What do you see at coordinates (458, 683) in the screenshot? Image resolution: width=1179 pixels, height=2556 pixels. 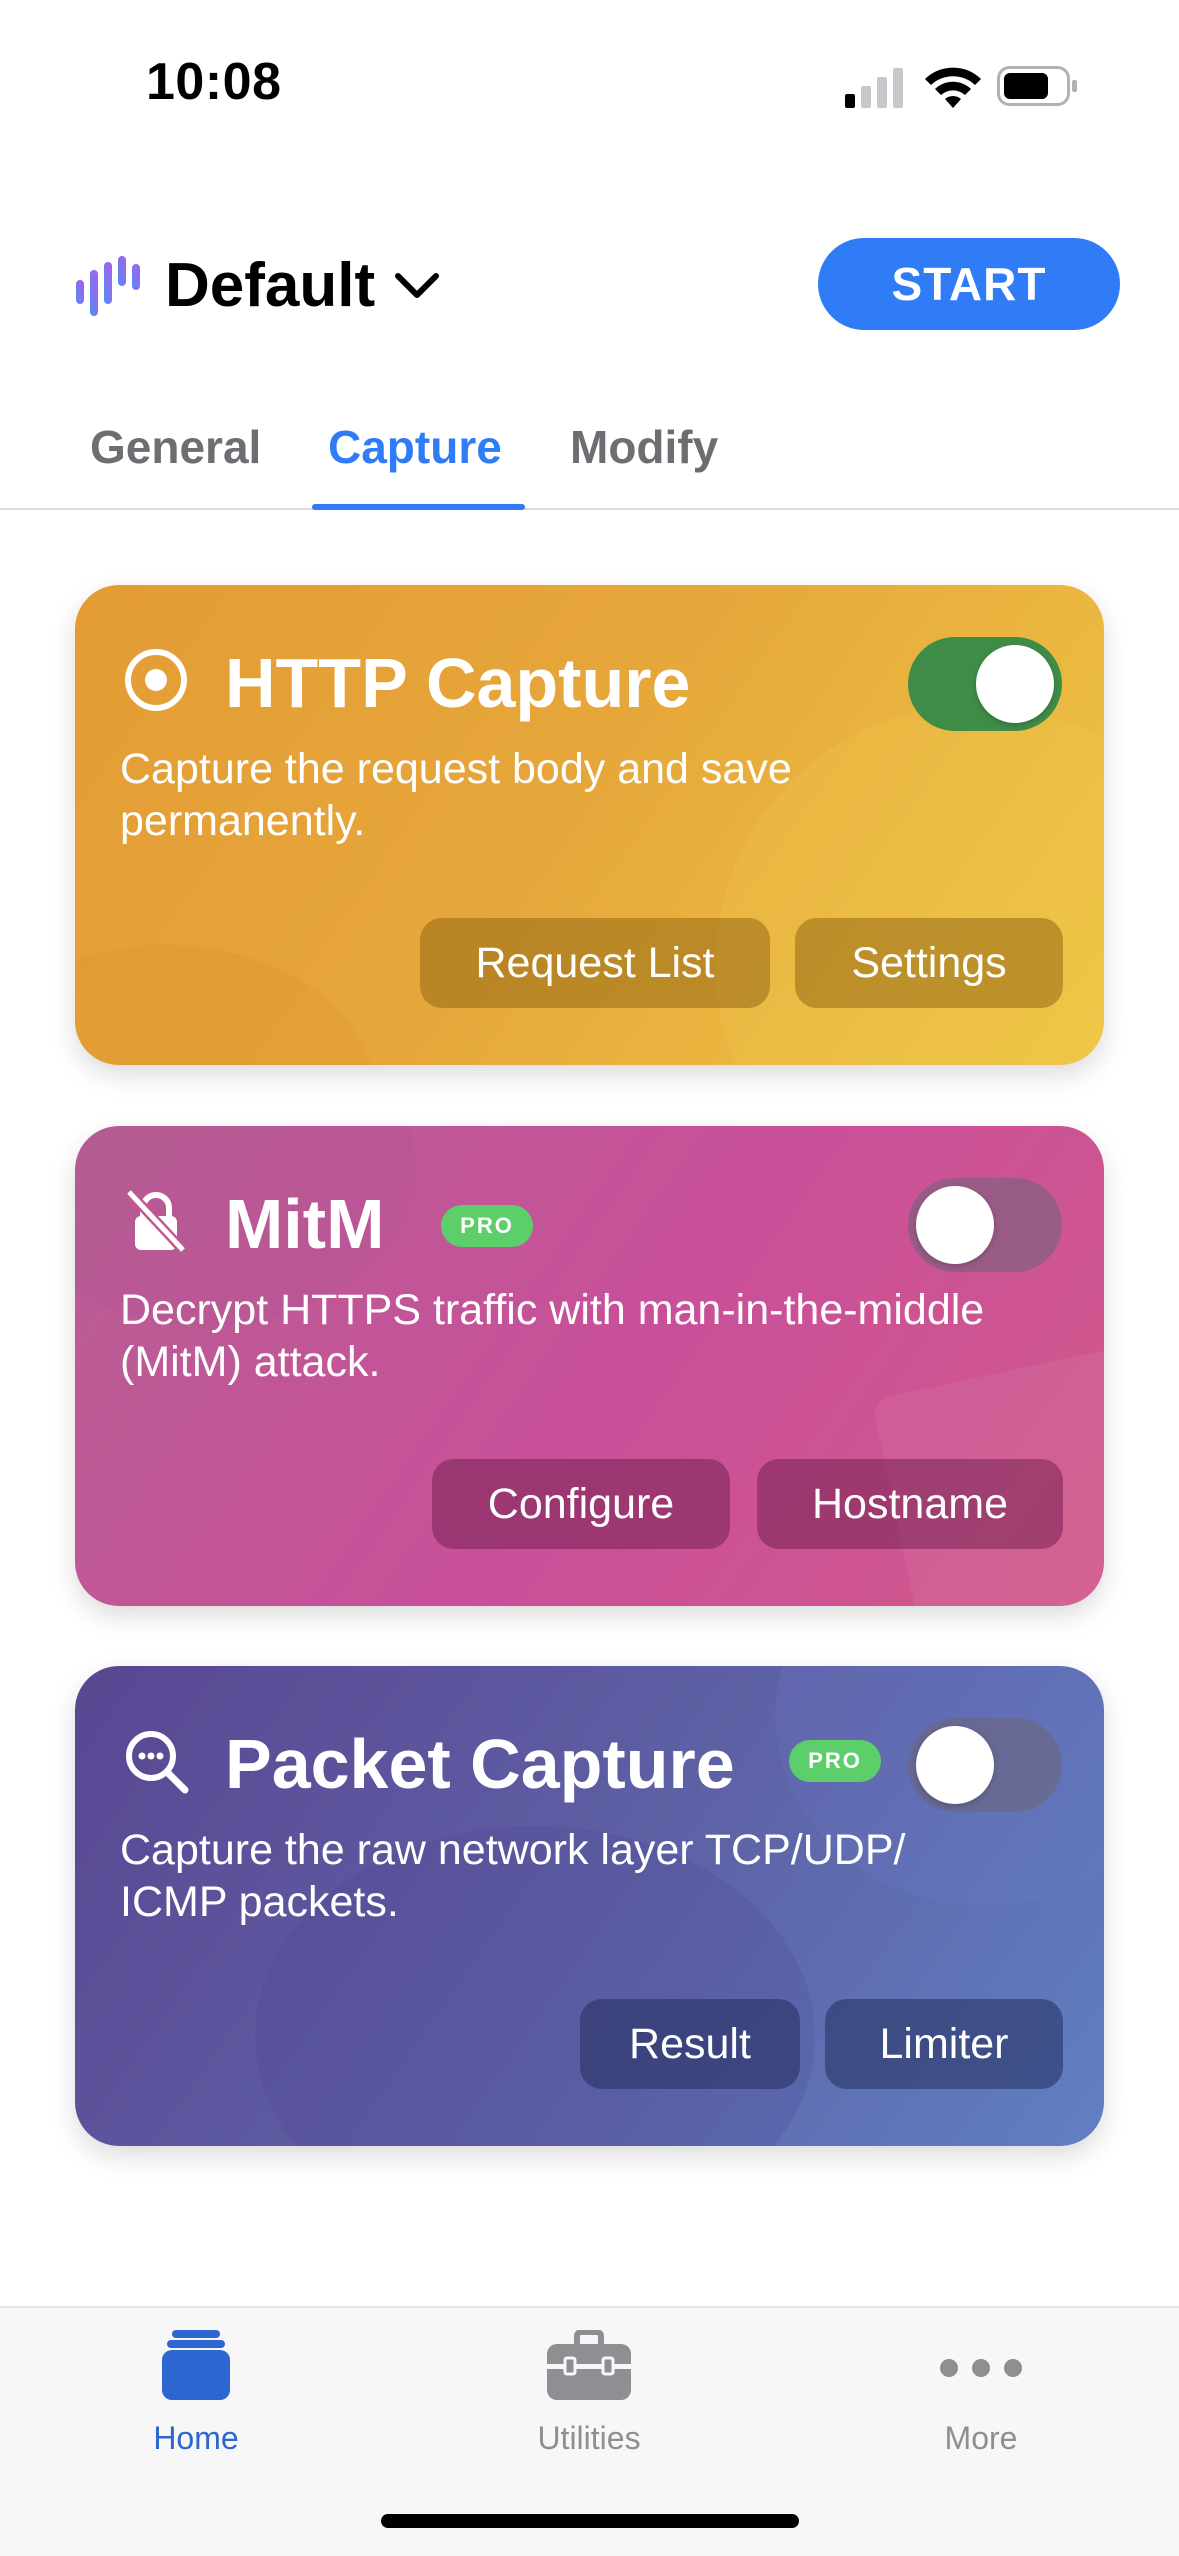 I see `card-title: HTTP Capture` at bounding box center [458, 683].